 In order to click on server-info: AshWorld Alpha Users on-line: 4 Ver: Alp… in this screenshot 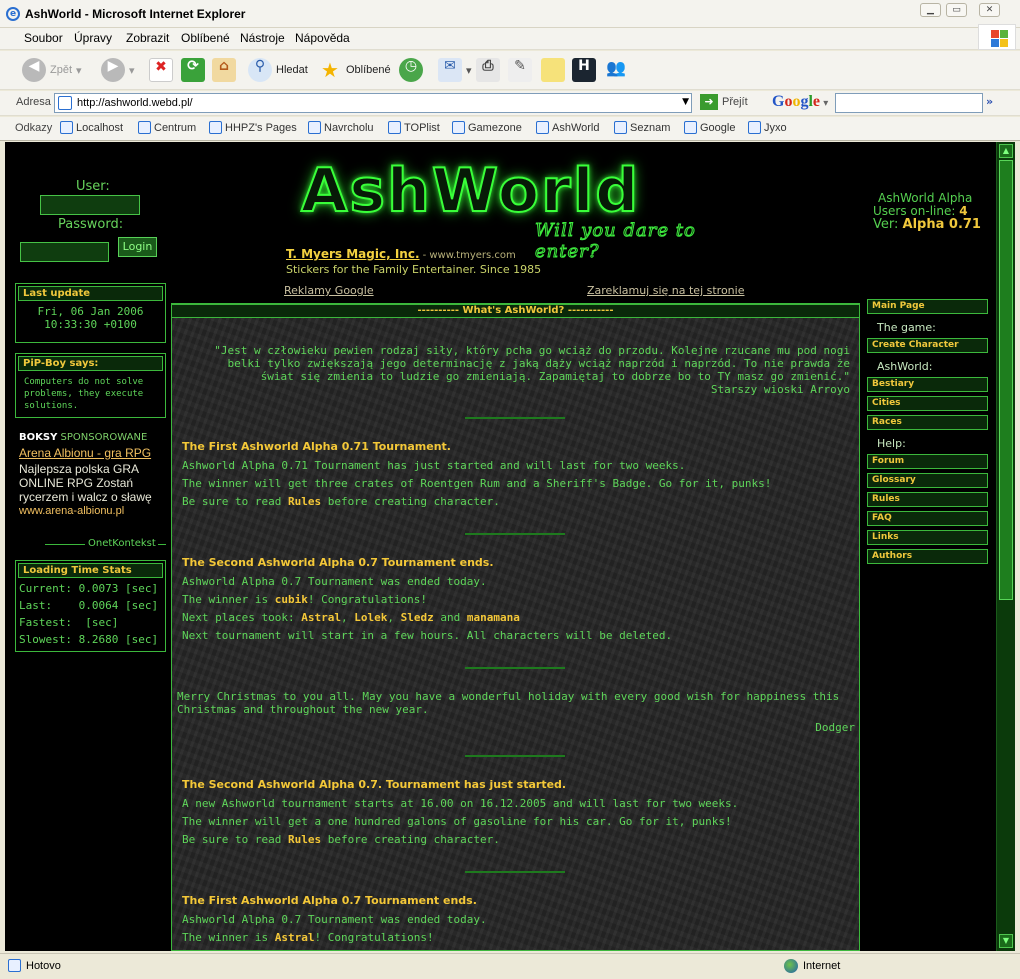, I will do `click(927, 211)`.